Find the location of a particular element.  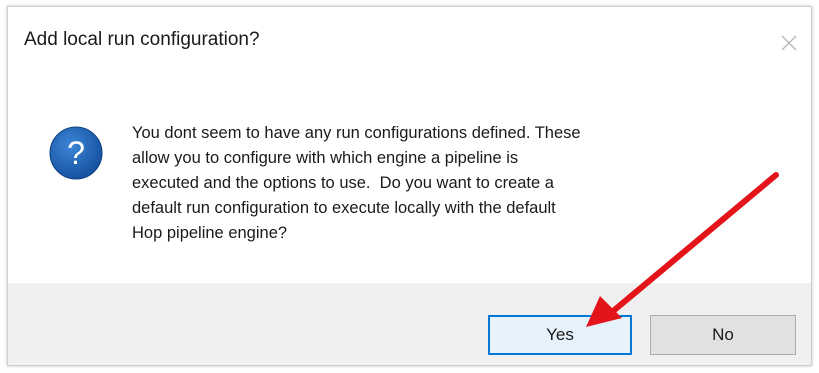

question-icon: ? is located at coordinates (76, 153).